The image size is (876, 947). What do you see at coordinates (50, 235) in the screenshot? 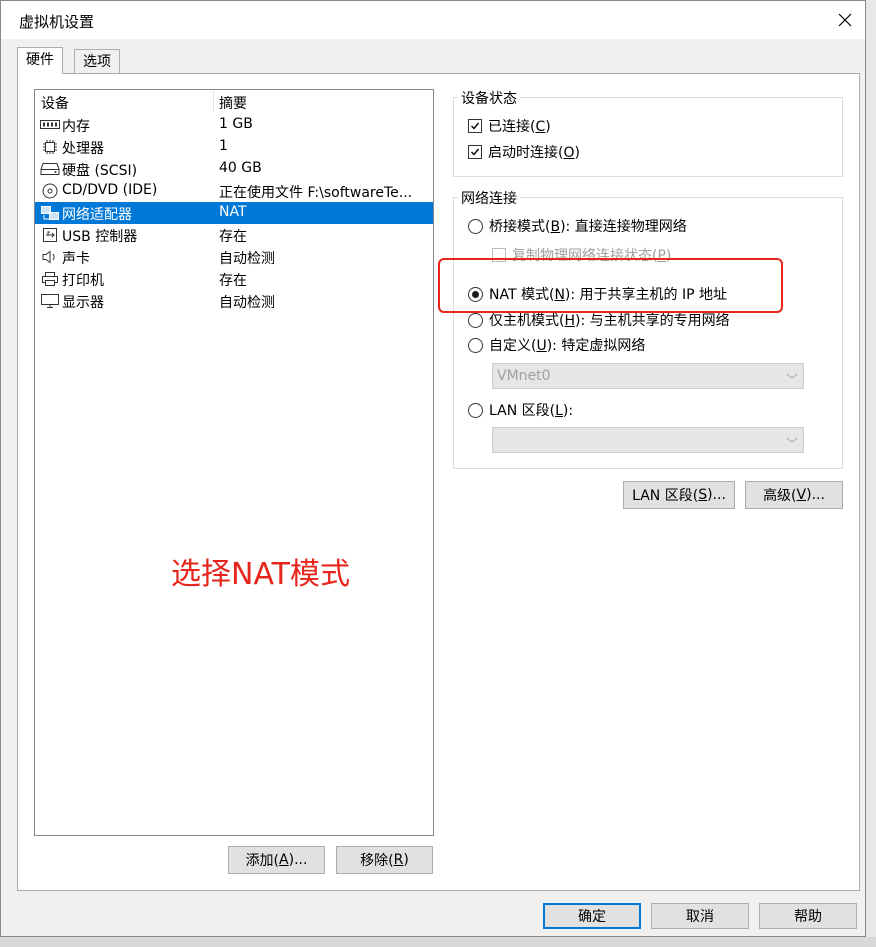
I see `usb-icon` at bounding box center [50, 235].